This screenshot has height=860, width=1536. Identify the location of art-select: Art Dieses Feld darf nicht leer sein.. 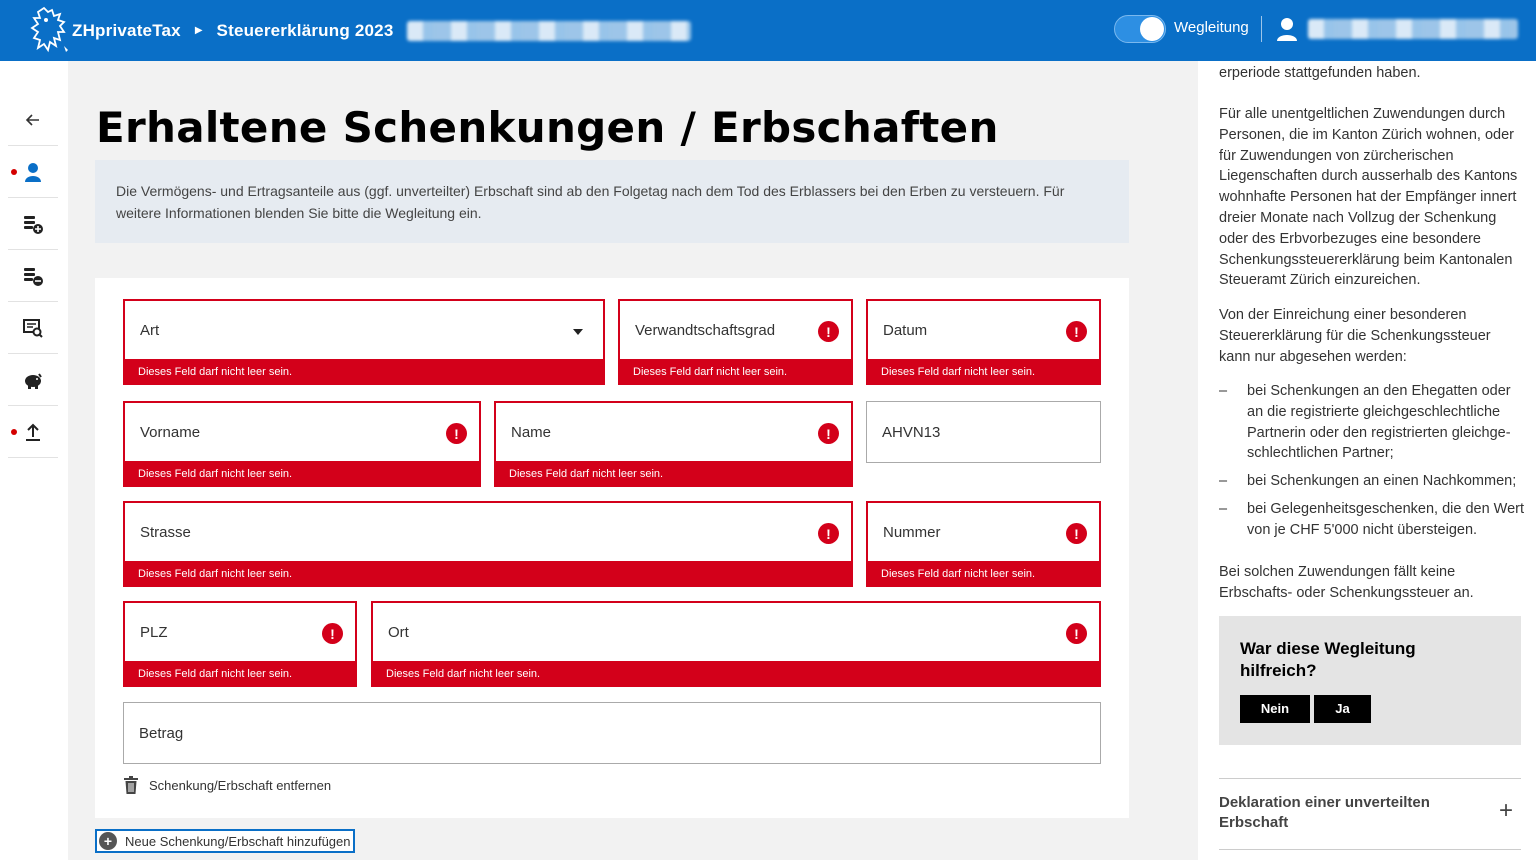
(364, 342).